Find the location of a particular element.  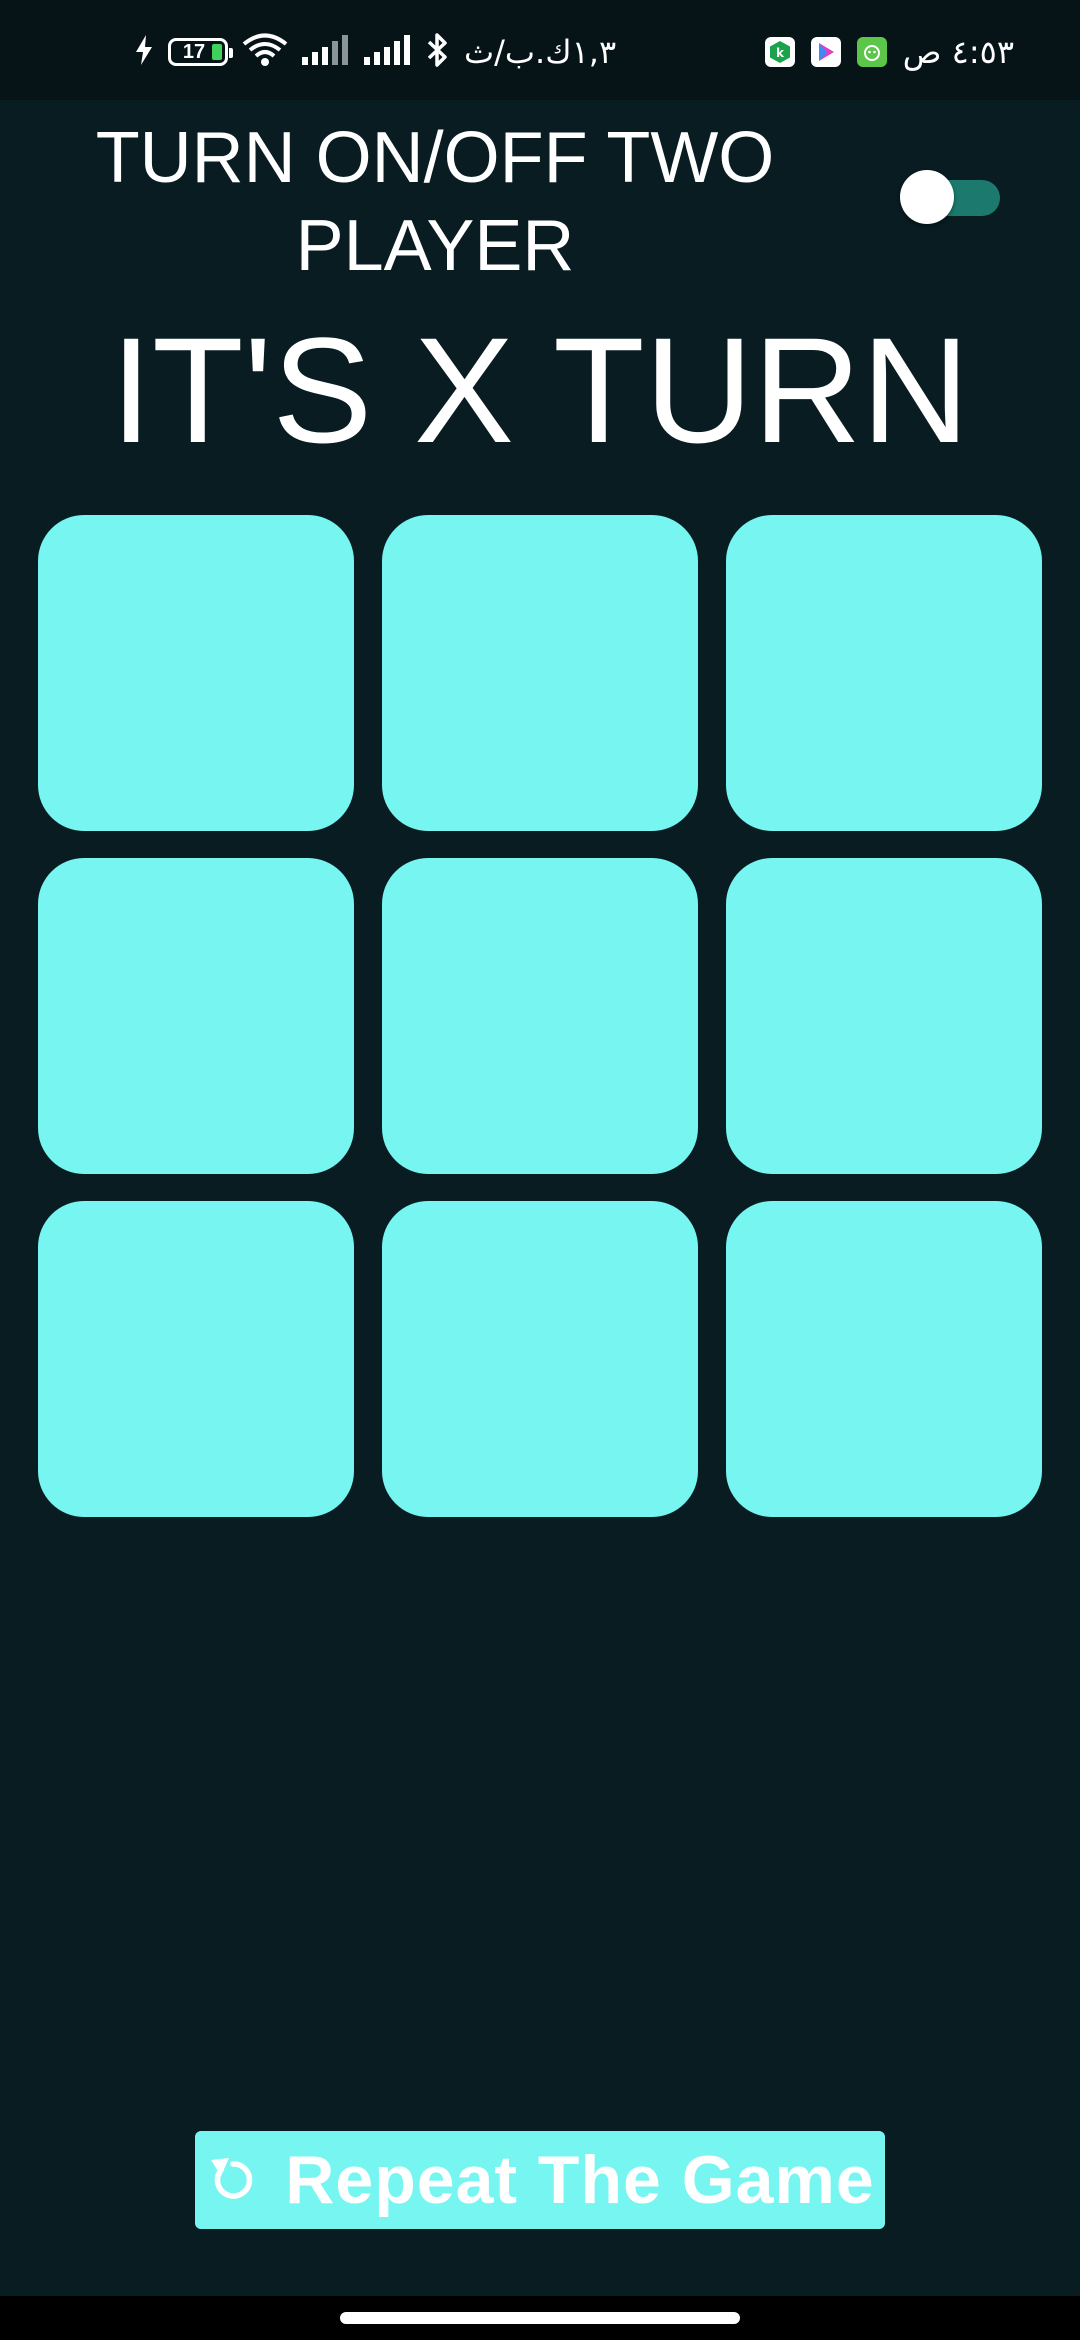

navigation-bar is located at coordinates (540, 2318).